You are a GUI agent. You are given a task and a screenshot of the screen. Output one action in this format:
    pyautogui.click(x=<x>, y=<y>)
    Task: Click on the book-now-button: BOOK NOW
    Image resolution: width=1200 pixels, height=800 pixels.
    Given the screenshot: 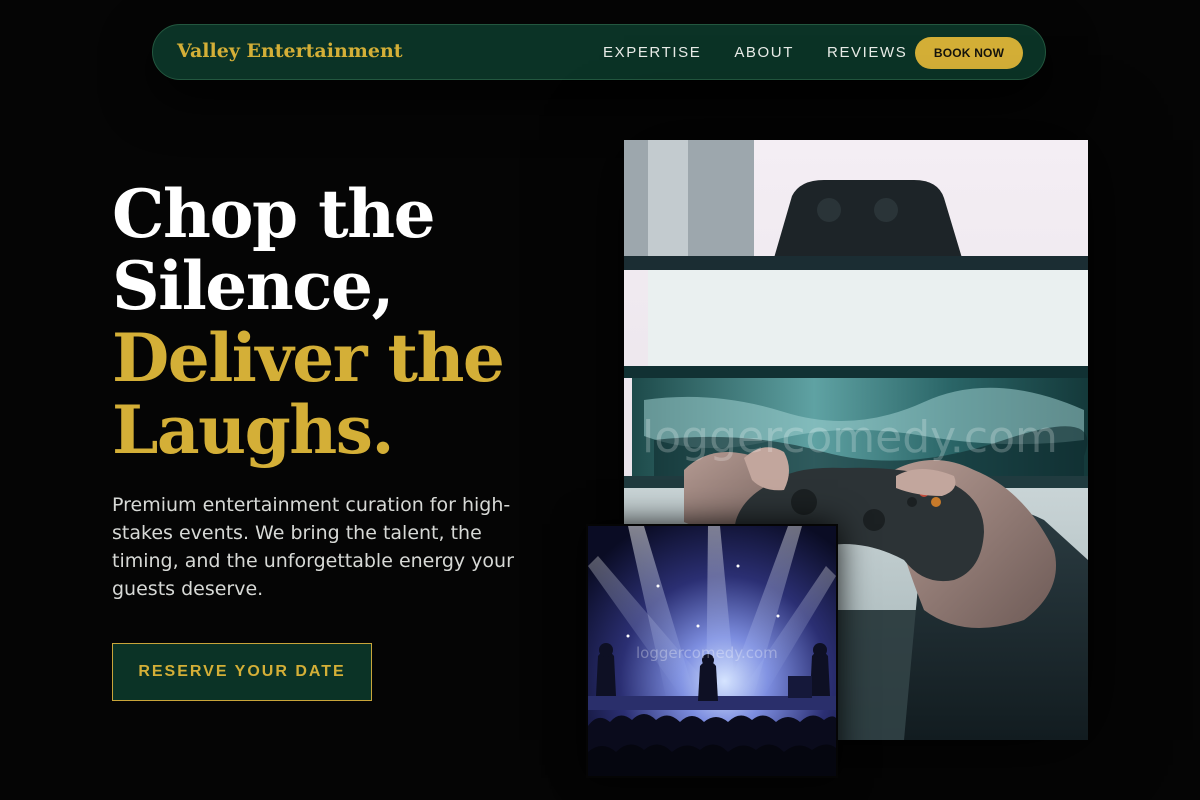 What is the action you would take?
    pyautogui.click(x=969, y=53)
    